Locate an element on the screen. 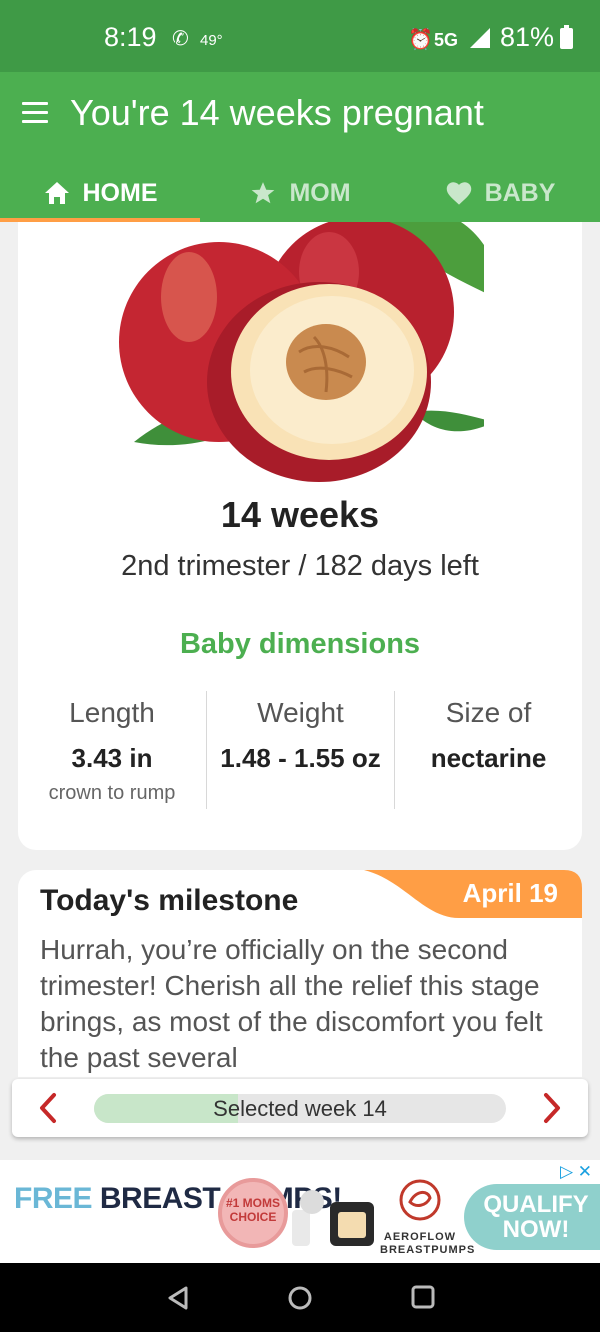 The height and width of the screenshot is (1332, 600). star-icon is located at coordinates (263, 193).